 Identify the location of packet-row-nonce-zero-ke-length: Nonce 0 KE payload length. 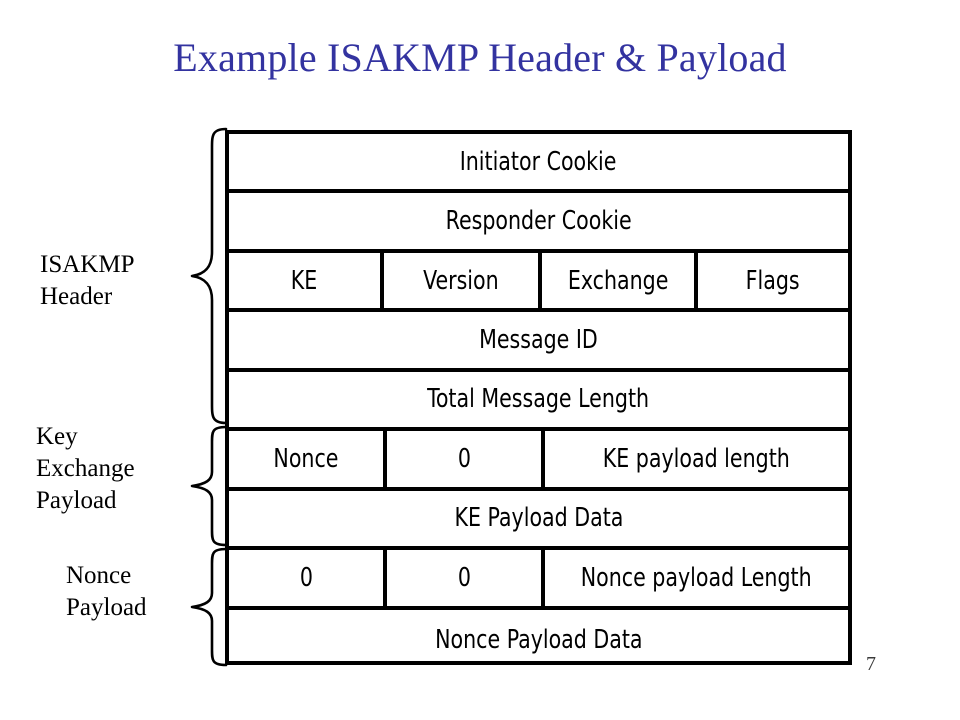
(538, 461).